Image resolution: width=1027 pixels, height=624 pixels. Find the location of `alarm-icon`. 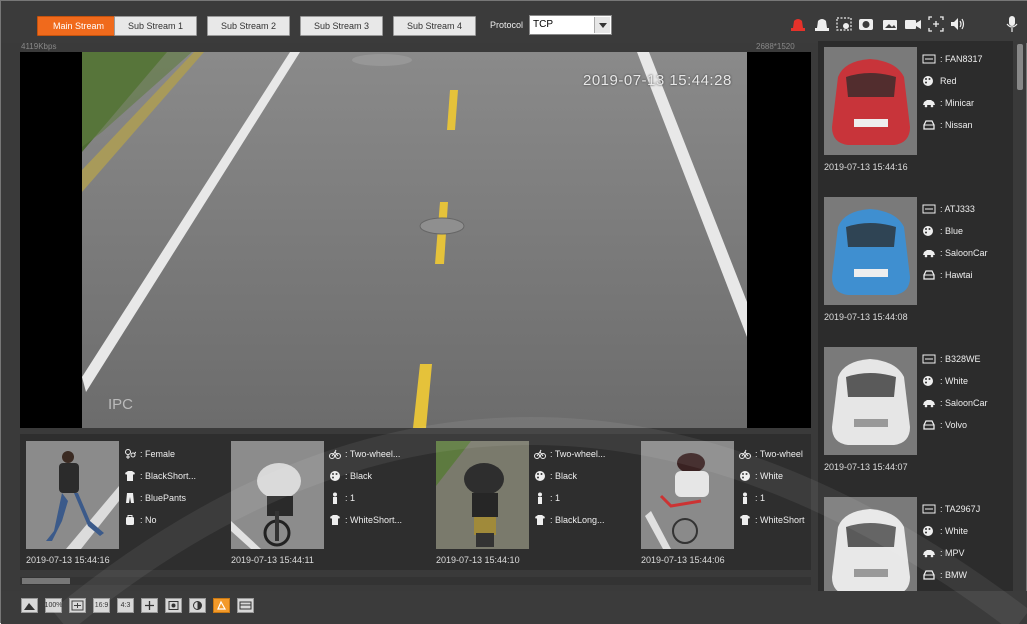

alarm-icon is located at coordinates (798, 24).